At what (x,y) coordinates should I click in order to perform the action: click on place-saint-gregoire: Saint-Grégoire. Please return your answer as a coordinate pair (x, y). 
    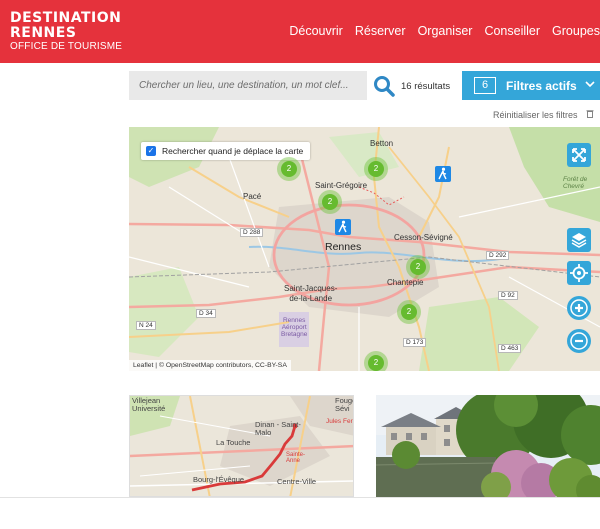
    Looking at the image, I should click on (341, 185).